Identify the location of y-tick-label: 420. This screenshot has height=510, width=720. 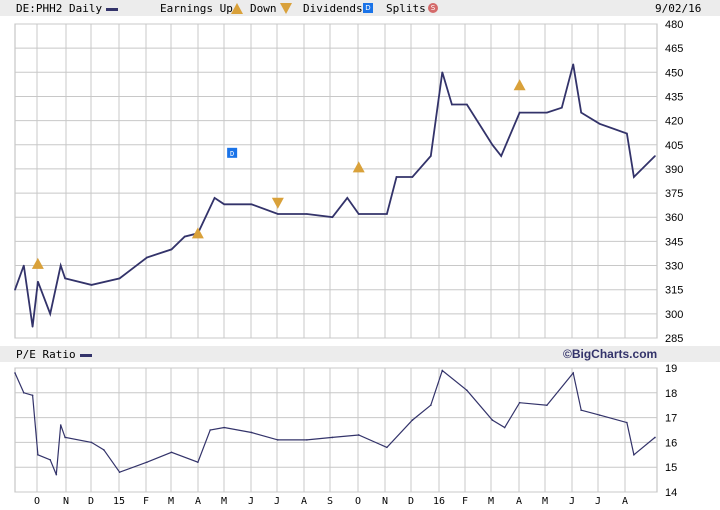
(674, 122).